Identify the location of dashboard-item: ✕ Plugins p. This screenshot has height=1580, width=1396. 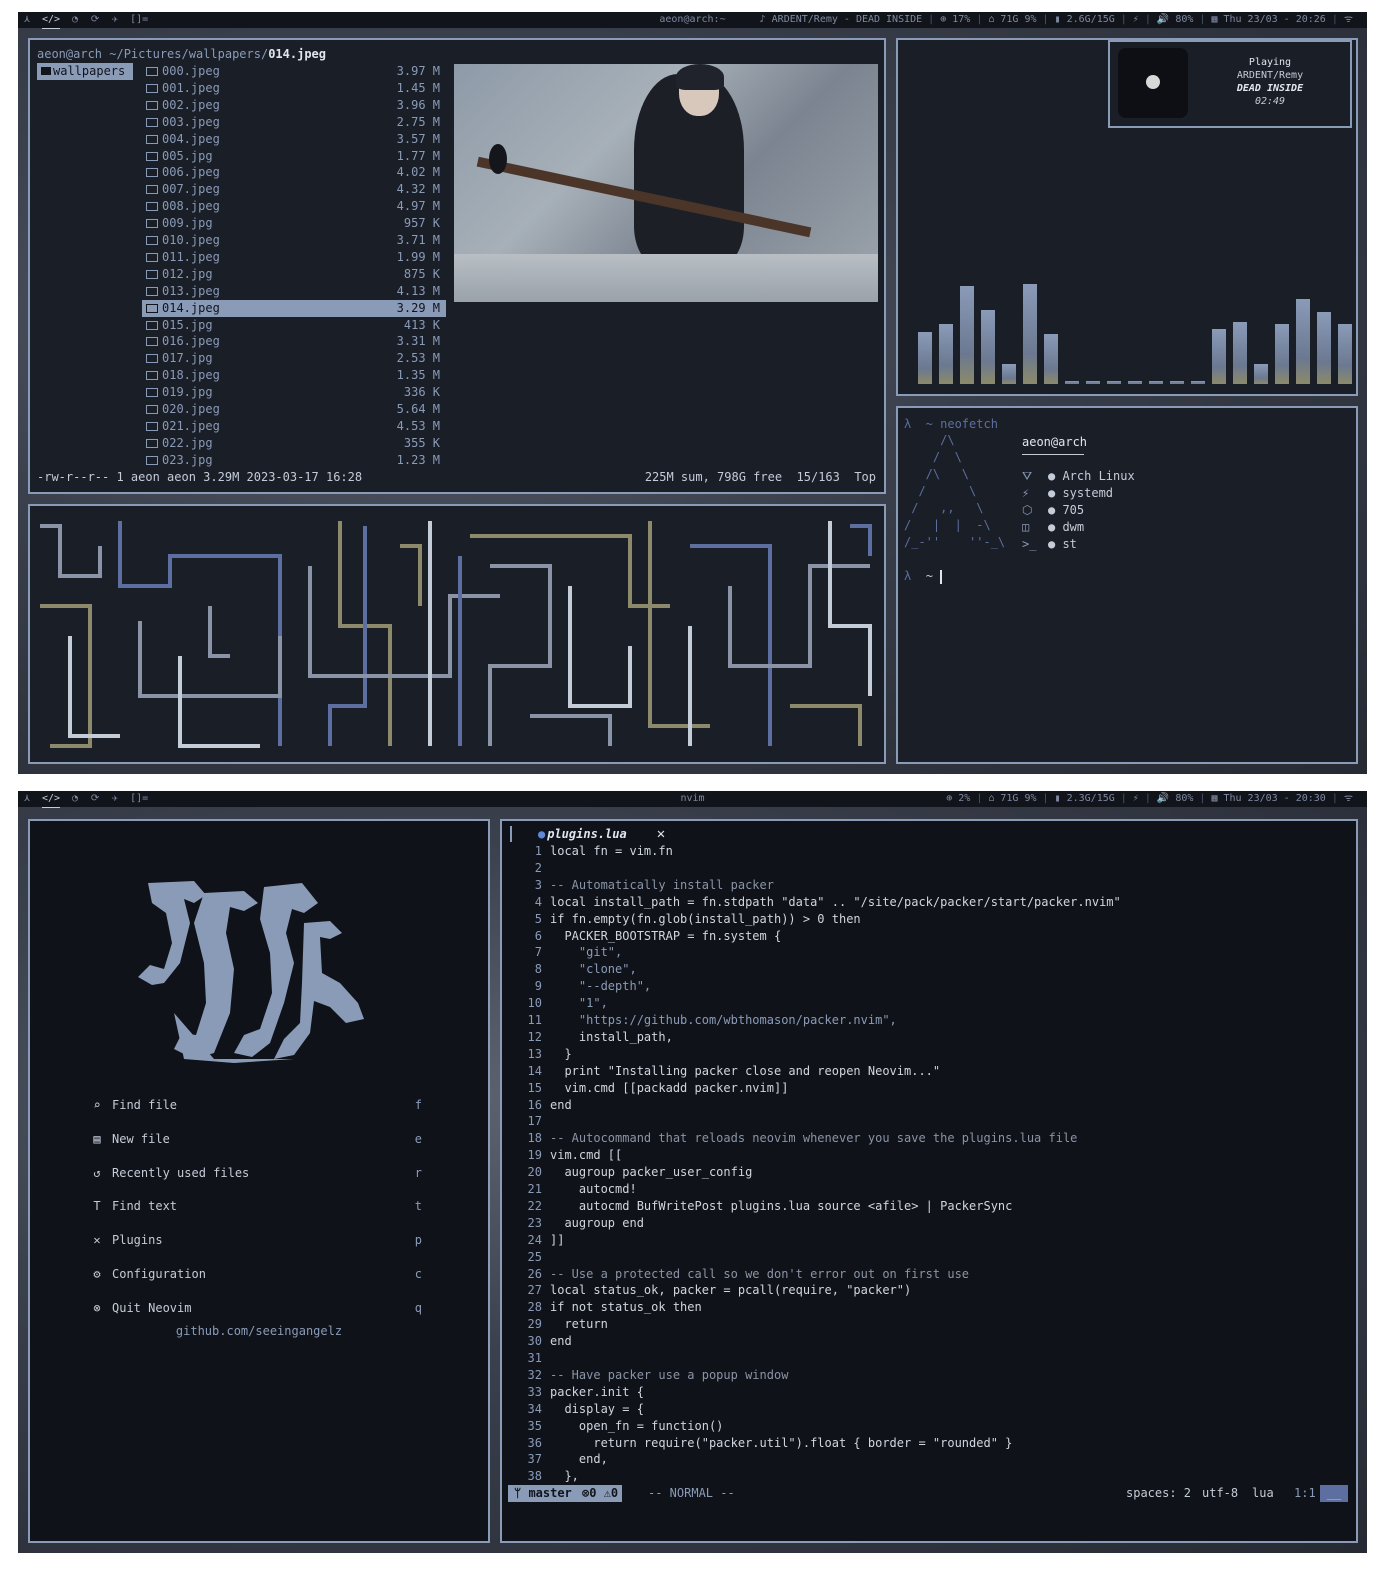
(260, 1240).